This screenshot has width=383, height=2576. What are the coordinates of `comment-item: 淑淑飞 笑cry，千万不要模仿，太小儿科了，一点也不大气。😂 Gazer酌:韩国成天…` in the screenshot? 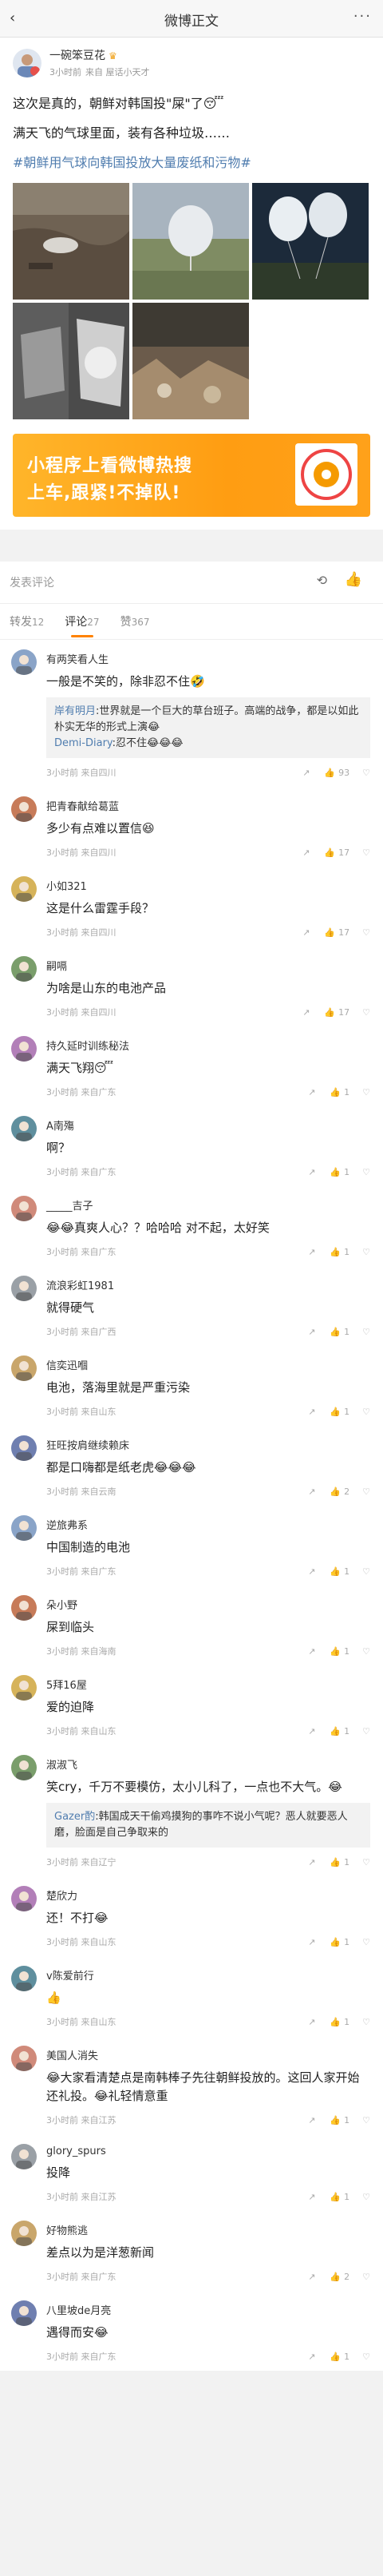 It's located at (191, 1810).